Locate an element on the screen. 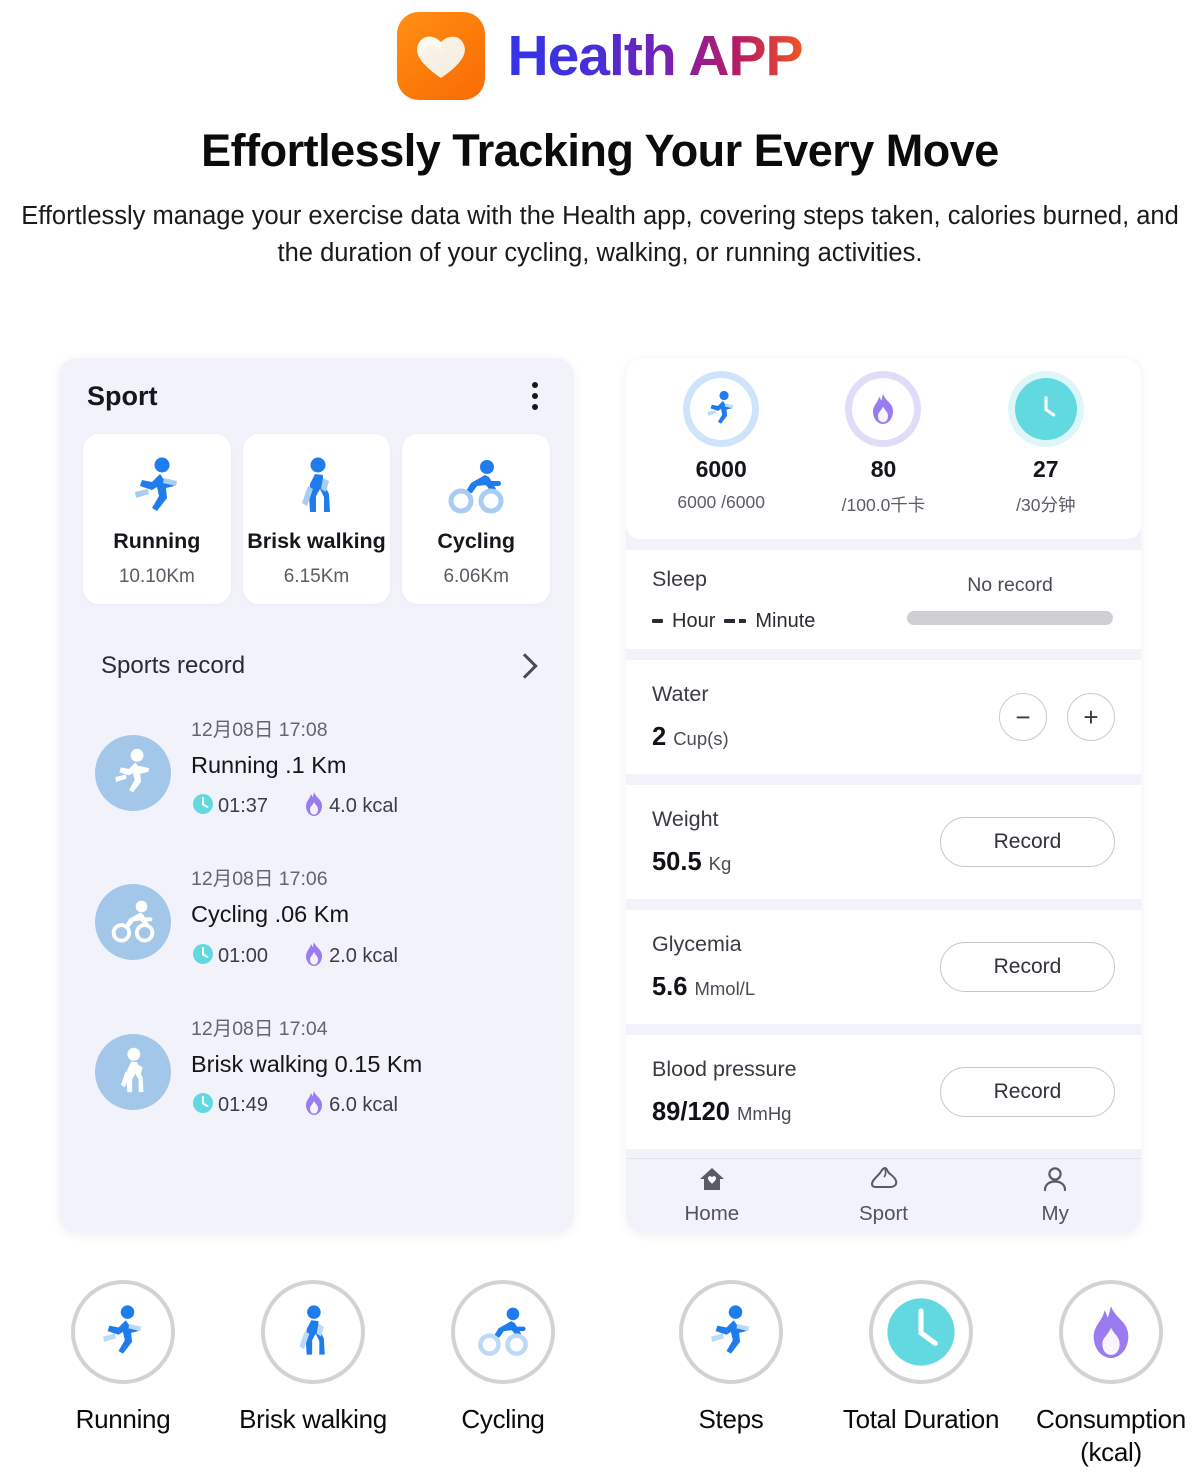  chevron-right-icon is located at coordinates (525, 666).